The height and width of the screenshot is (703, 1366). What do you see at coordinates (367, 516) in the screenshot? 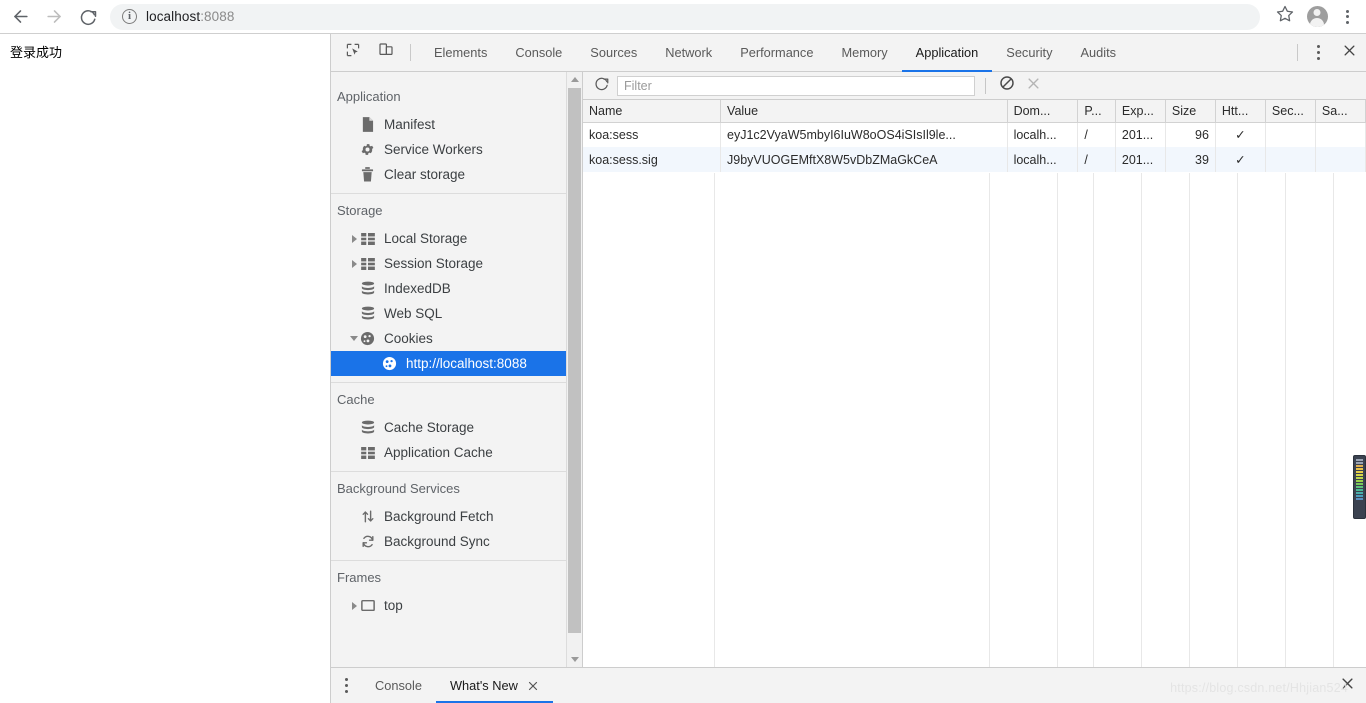
I see `up-down-arrows-icon` at bounding box center [367, 516].